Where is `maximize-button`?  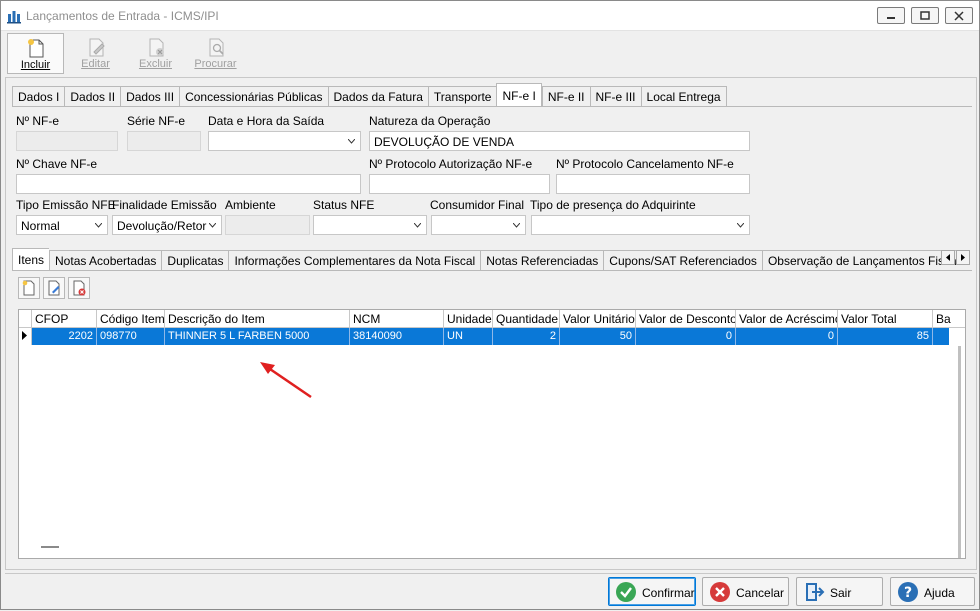
maximize-button is located at coordinates (925, 15).